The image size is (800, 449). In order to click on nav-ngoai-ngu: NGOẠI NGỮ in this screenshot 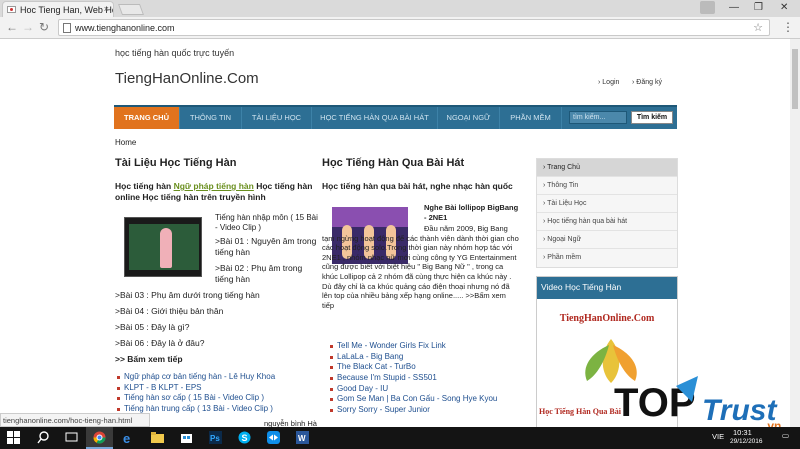, I will do `click(469, 118)`.